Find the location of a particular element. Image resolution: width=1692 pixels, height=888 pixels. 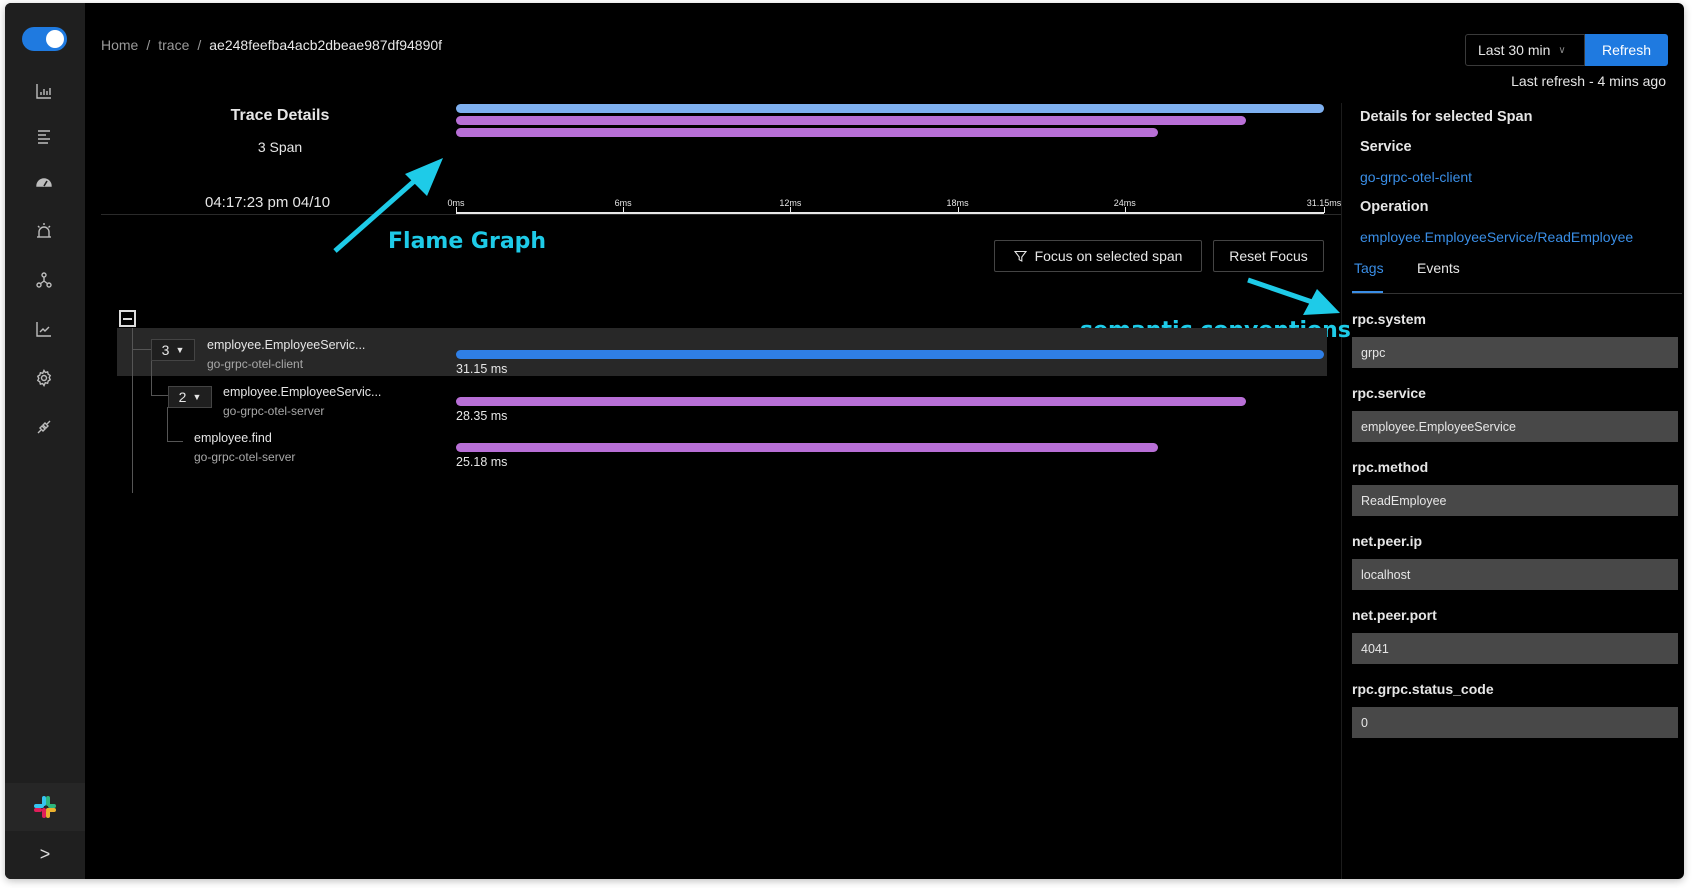

panel-divider is located at coordinates (1341, 491).